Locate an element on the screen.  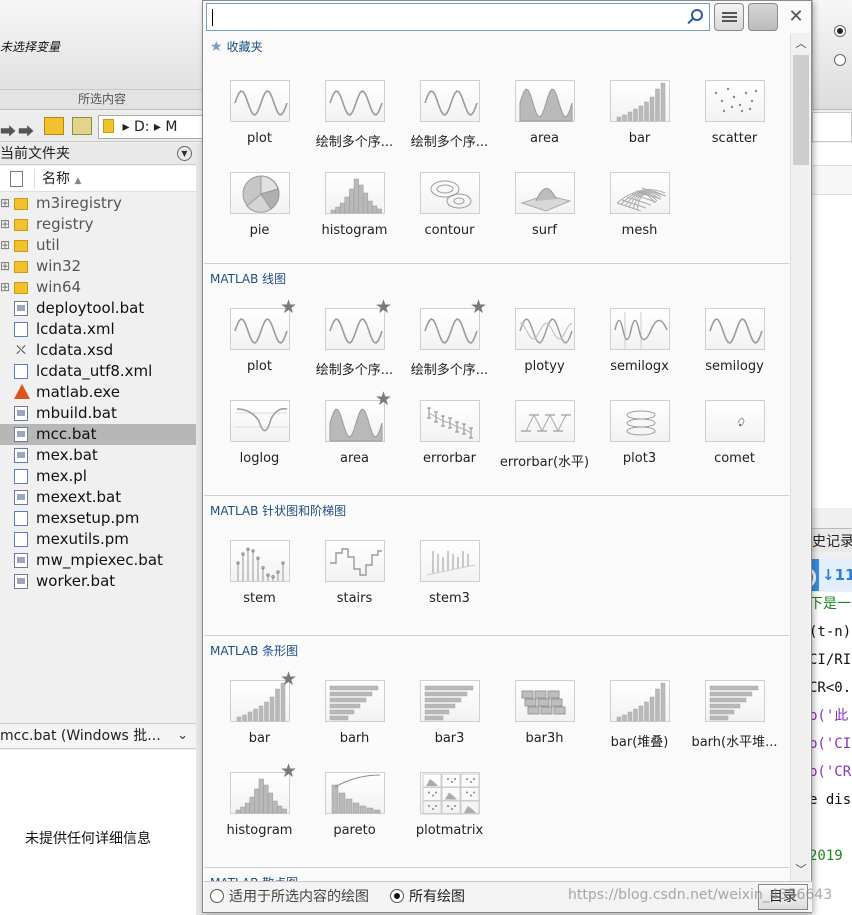
plot-tile: stem is located at coordinates (259, 586).